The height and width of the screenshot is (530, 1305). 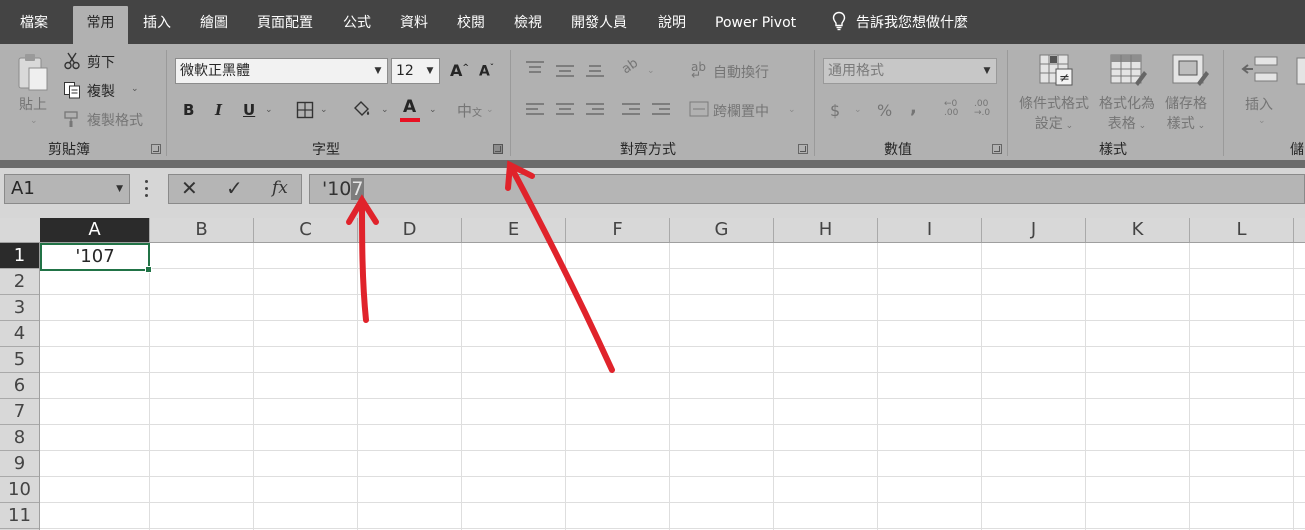 I want to click on currency-dropdown: ⌄, so click(x=858, y=110).